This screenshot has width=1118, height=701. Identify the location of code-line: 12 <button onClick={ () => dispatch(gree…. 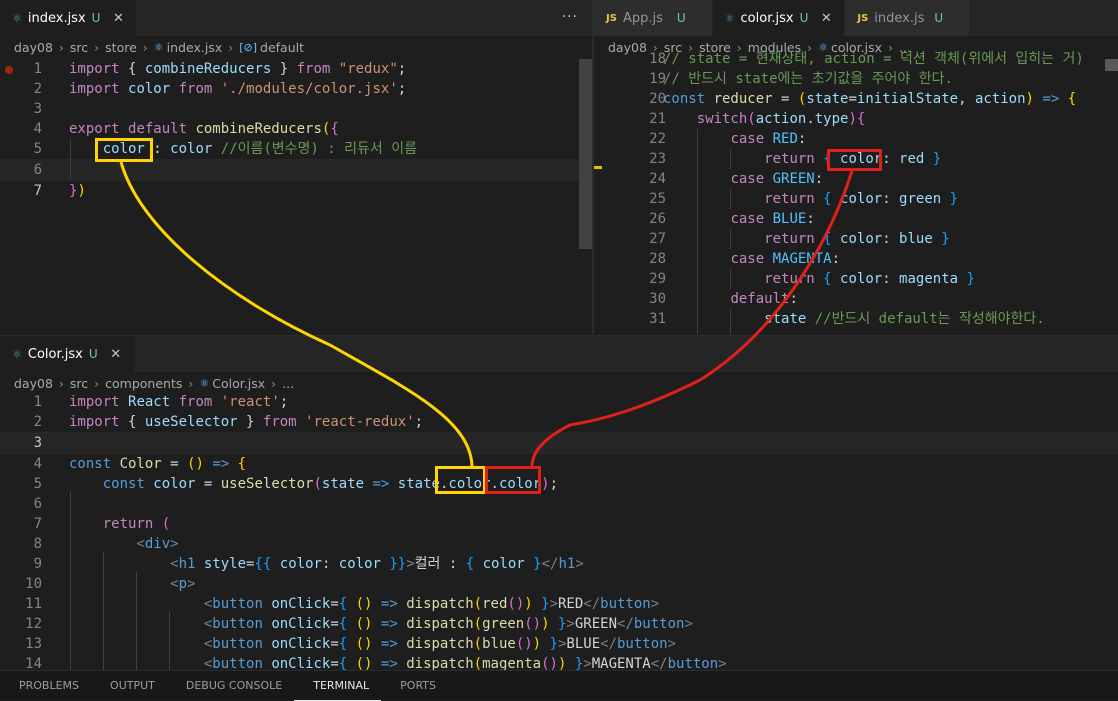
(559, 624).